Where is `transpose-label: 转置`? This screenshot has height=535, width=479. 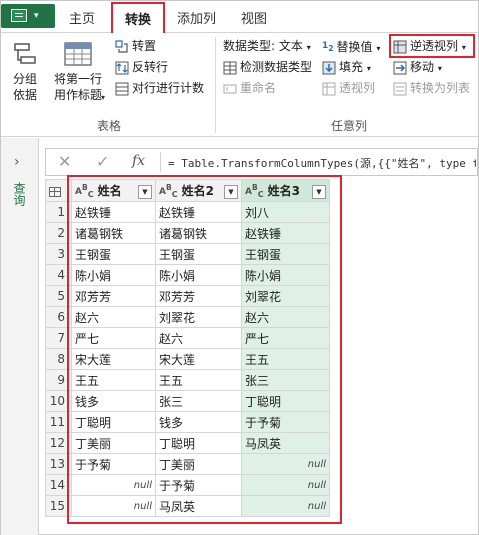
transpose-label: 转置 is located at coordinates (144, 46).